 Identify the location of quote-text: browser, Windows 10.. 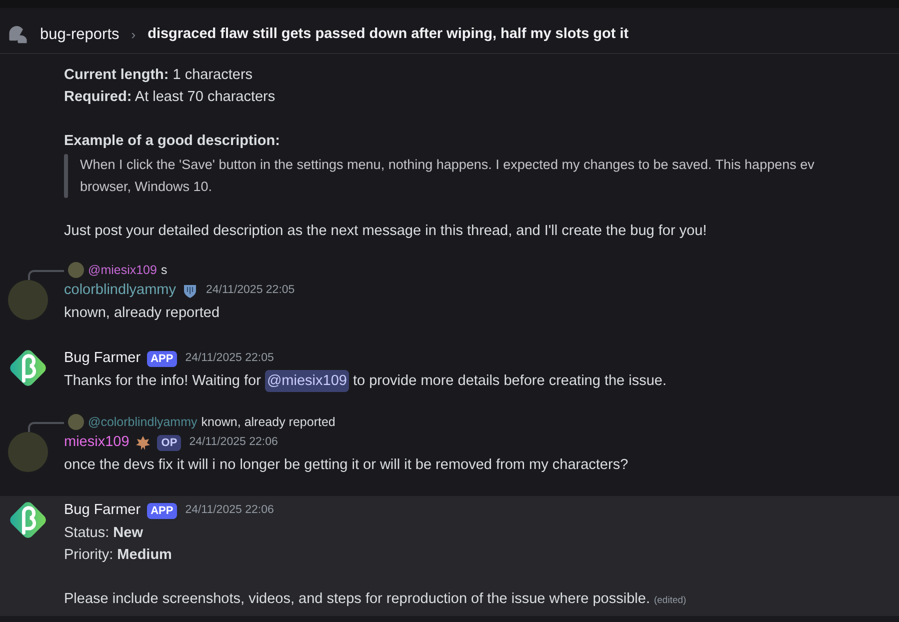
(147, 187).